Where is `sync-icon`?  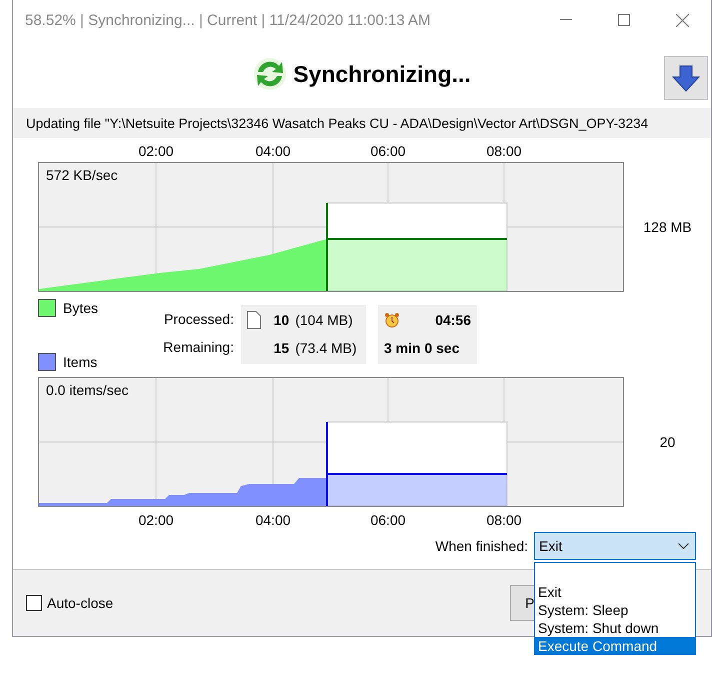
sync-icon is located at coordinates (270, 74).